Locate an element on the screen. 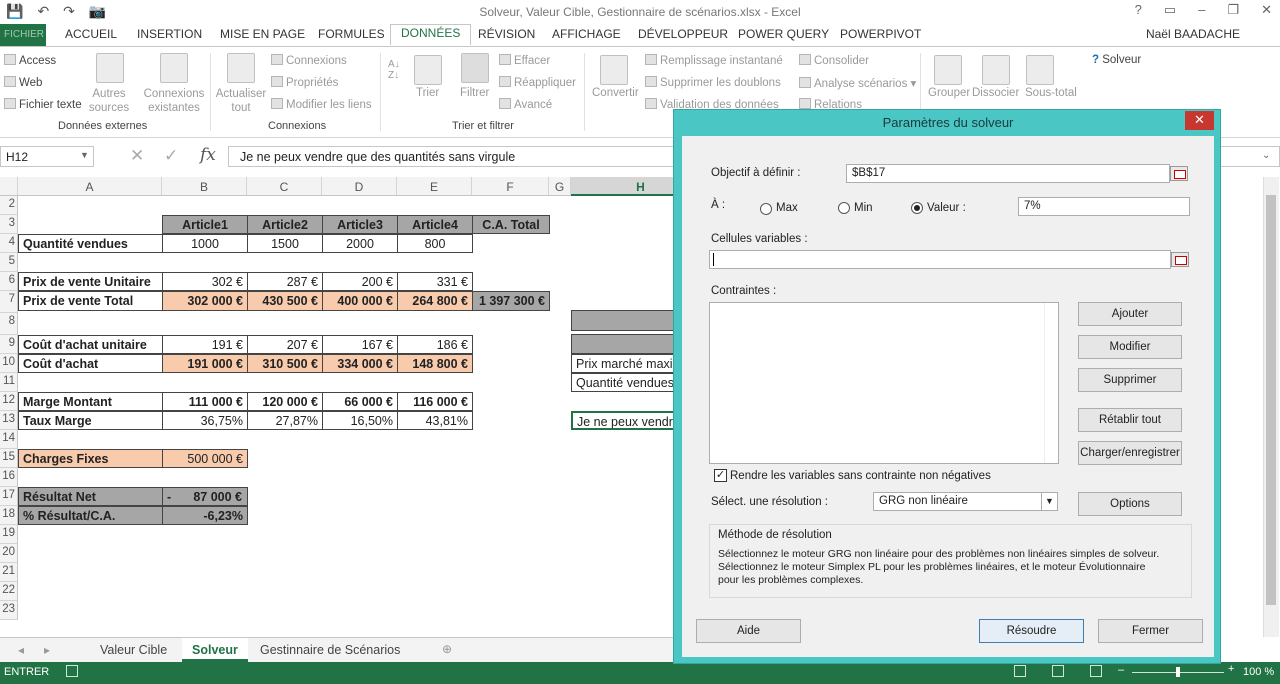 Image resolution: width=1280 pixels, height=684 pixels. cell-resultat-ca: -6,23% is located at coordinates (205, 515).